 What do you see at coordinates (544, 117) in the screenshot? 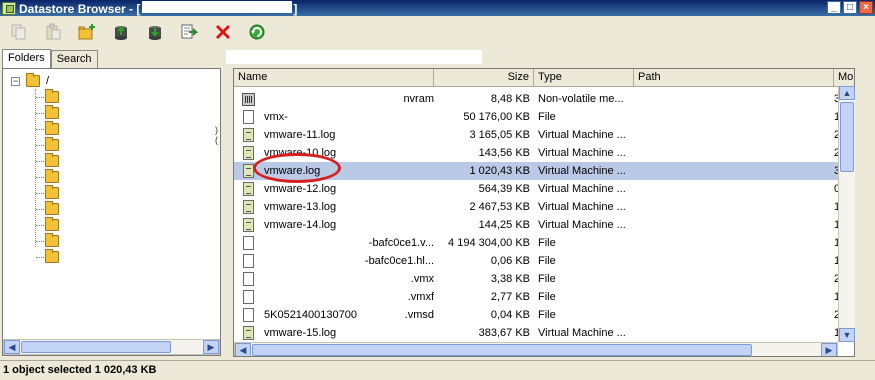
I see `file-row: vmx-50 176,00 KBFile15,` at bounding box center [544, 117].